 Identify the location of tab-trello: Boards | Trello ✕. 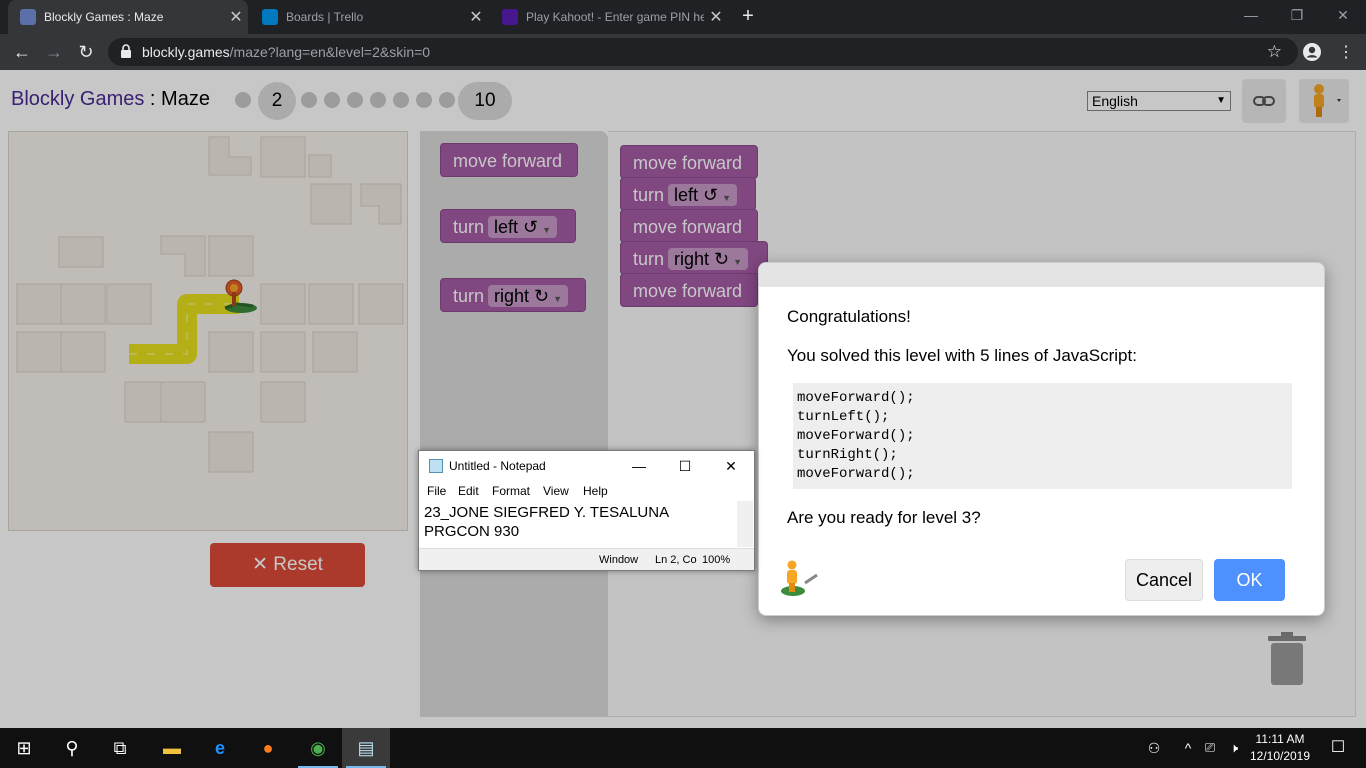
(369, 17).